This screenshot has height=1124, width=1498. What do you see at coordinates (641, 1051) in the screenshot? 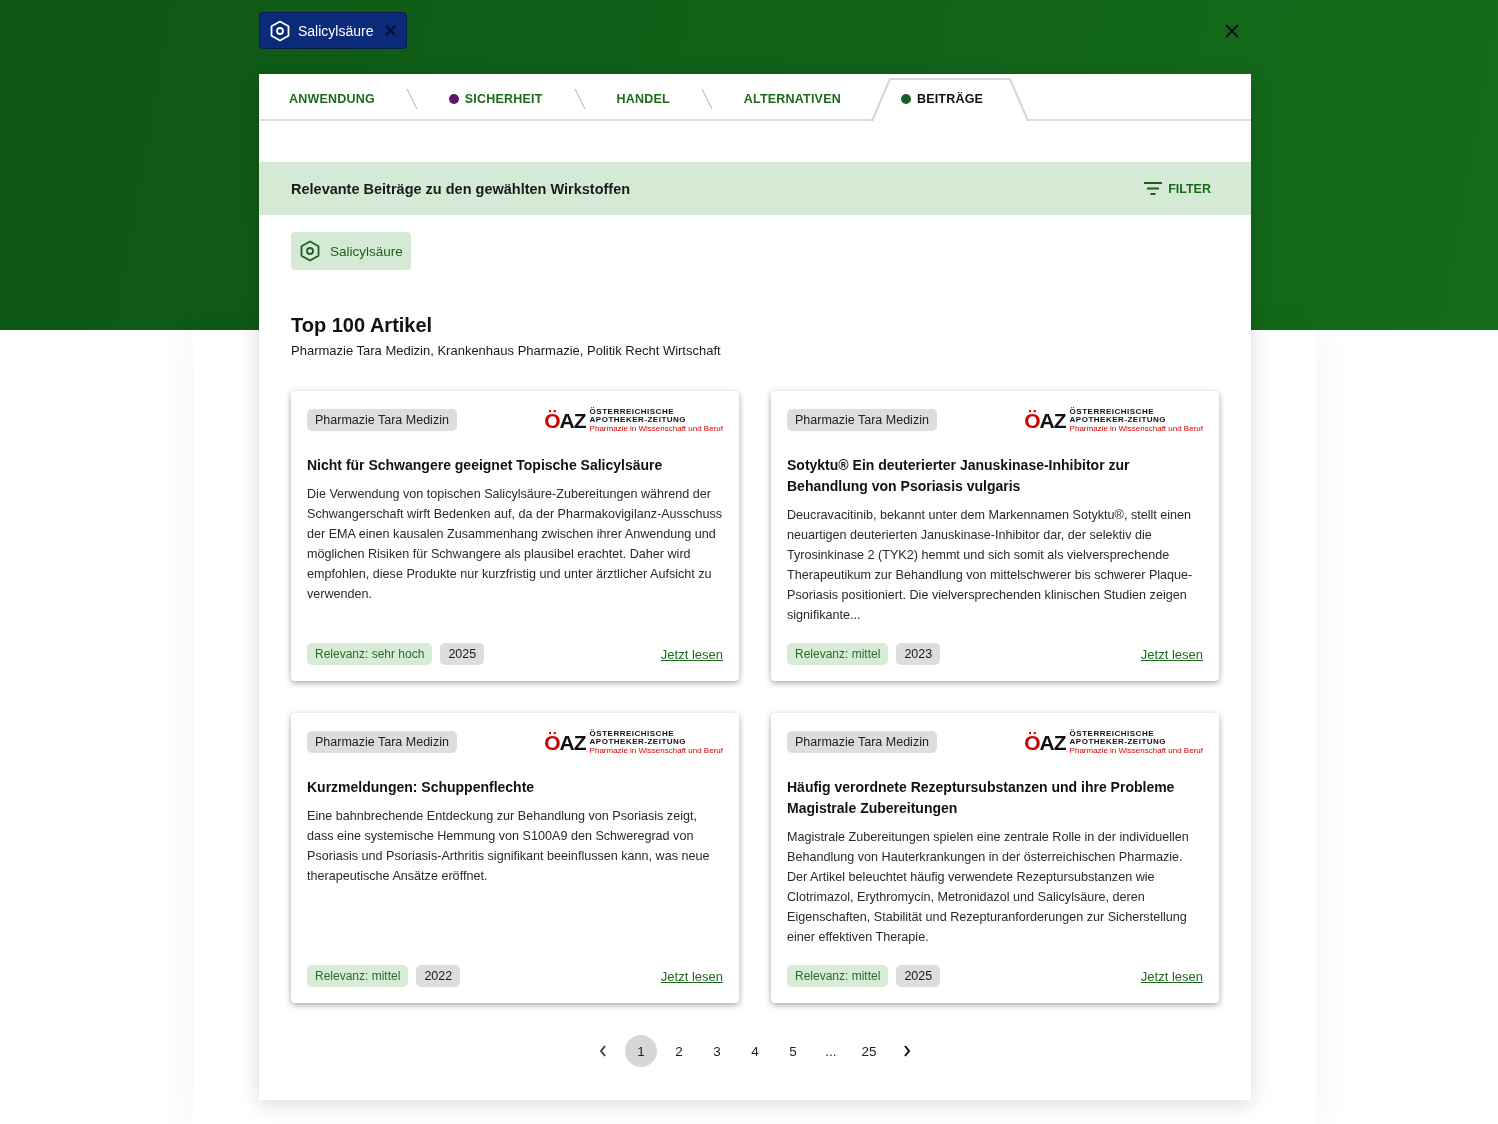
I see `page-button: 1` at bounding box center [641, 1051].